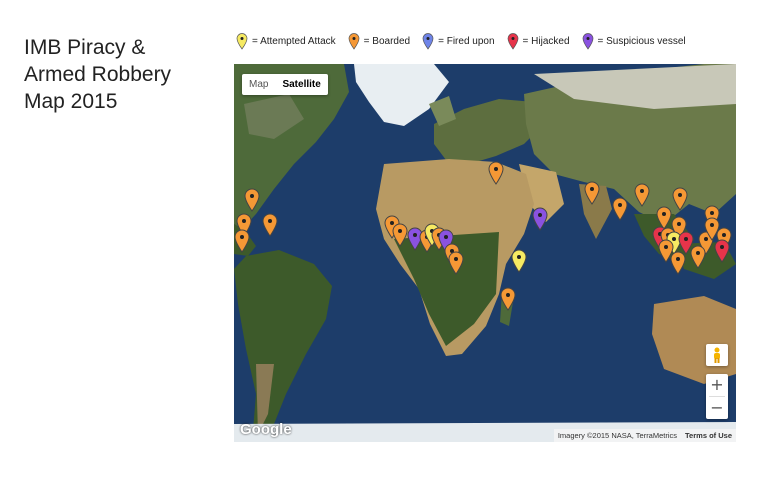 The height and width of the screenshot is (477, 768). Describe the element at coordinates (98, 74) in the screenshot. I see `title-line-2: Armed Robbery` at that location.